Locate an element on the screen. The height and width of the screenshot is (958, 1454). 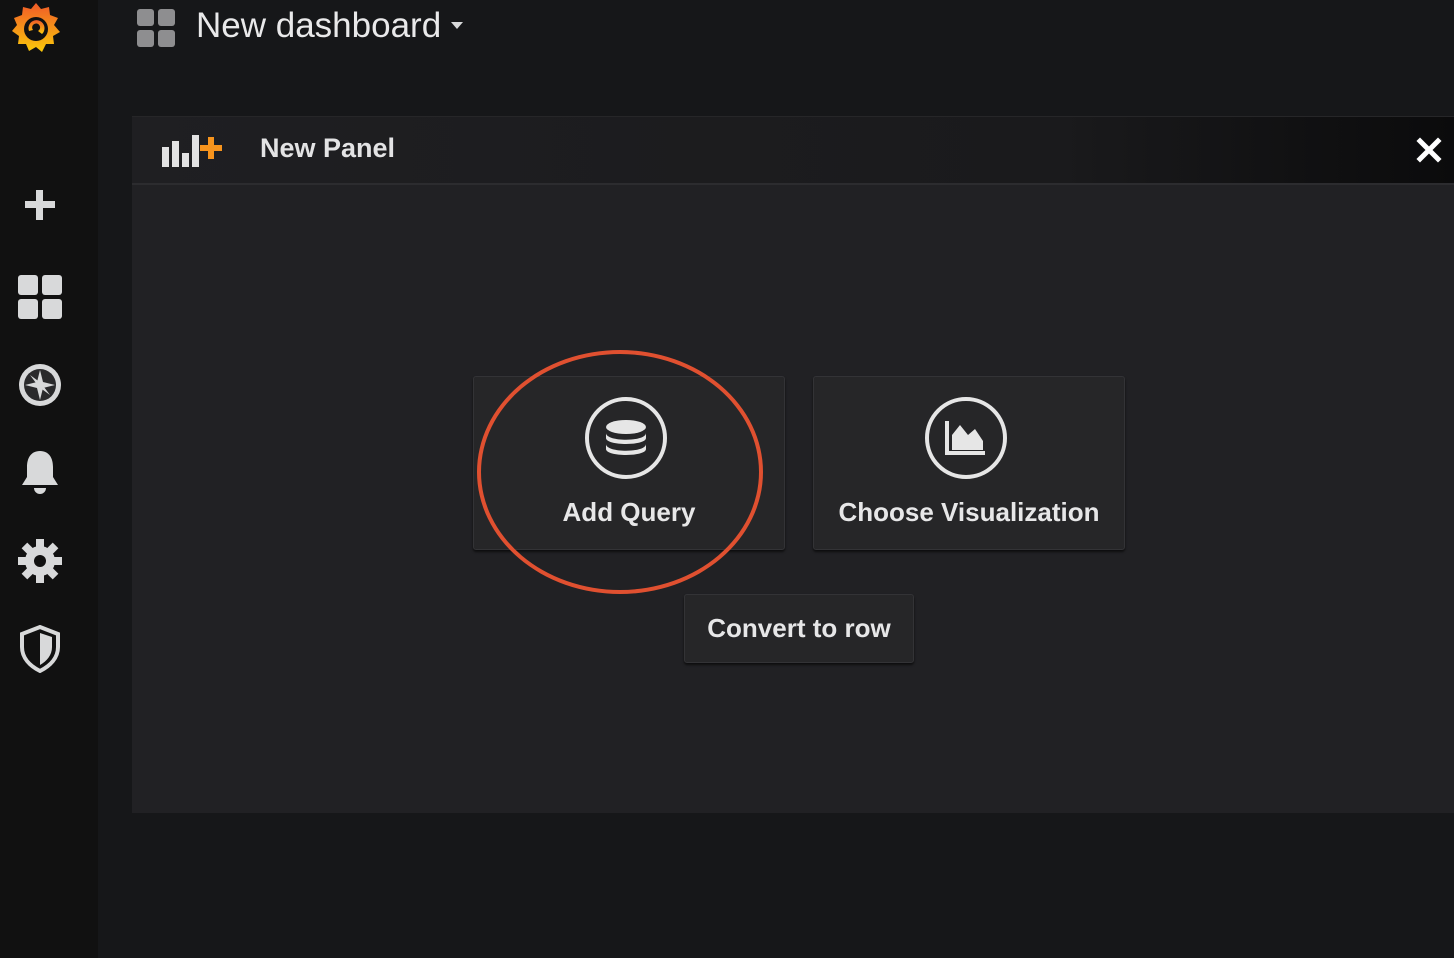
server-admin-shield-icon is located at coordinates (40, 649).